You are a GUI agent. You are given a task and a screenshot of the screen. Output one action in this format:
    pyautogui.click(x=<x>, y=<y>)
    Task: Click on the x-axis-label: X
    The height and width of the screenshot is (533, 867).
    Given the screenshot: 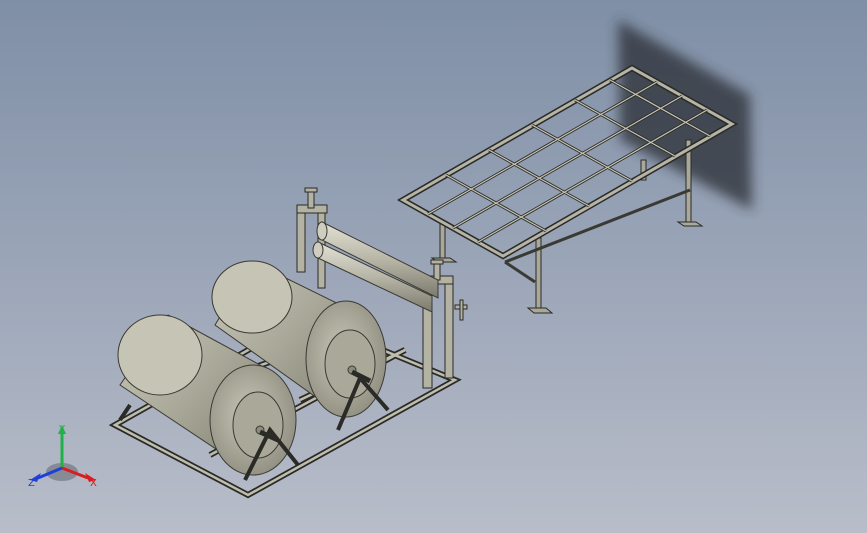 What is the action you would take?
    pyautogui.click(x=93, y=483)
    